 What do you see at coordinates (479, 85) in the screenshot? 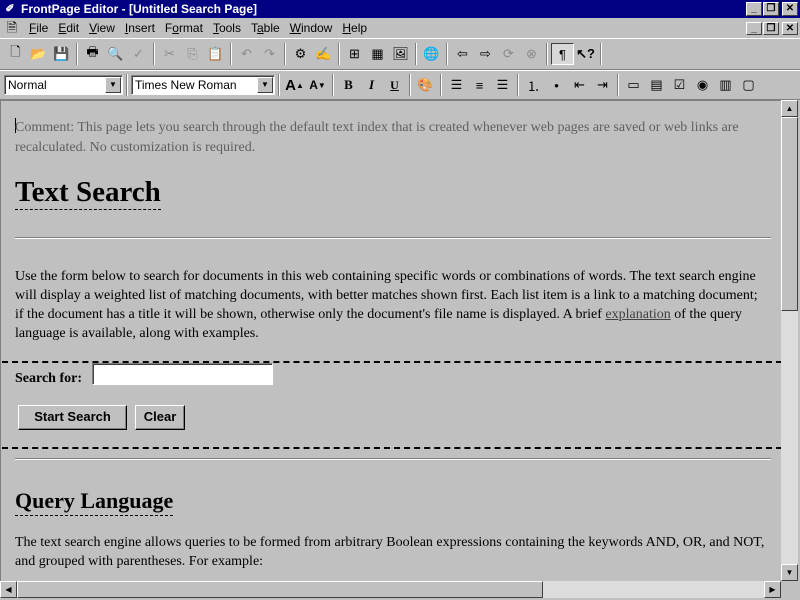
I see `align-center-icon: ≡` at bounding box center [479, 85].